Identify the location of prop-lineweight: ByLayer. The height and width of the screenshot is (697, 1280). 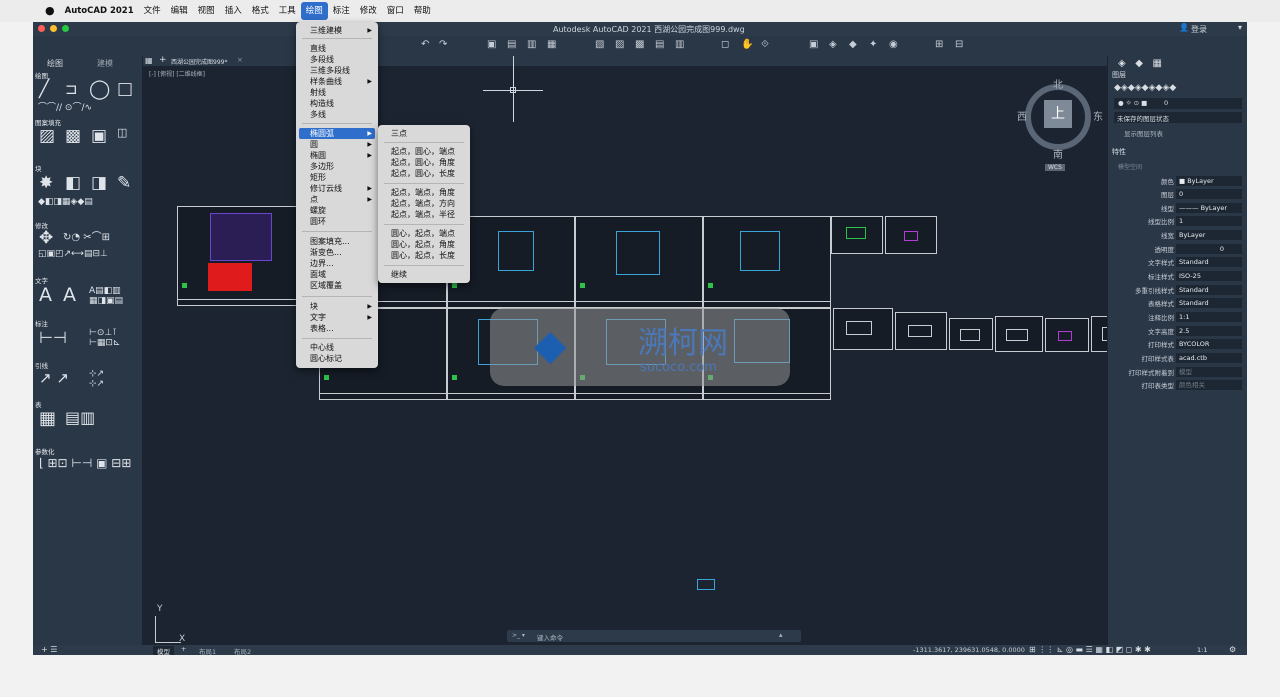
(1209, 235).